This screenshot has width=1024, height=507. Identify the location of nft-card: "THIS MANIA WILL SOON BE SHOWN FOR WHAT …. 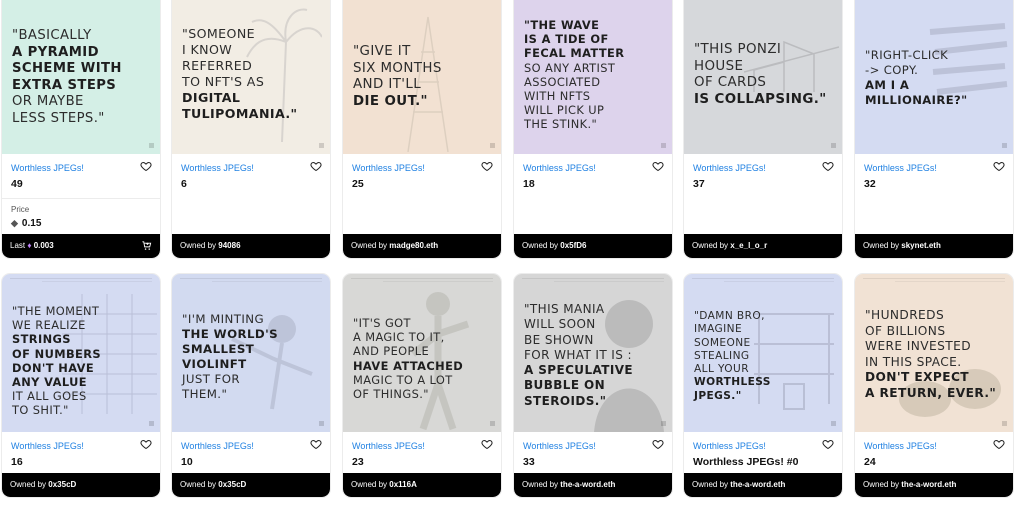
(593, 385).